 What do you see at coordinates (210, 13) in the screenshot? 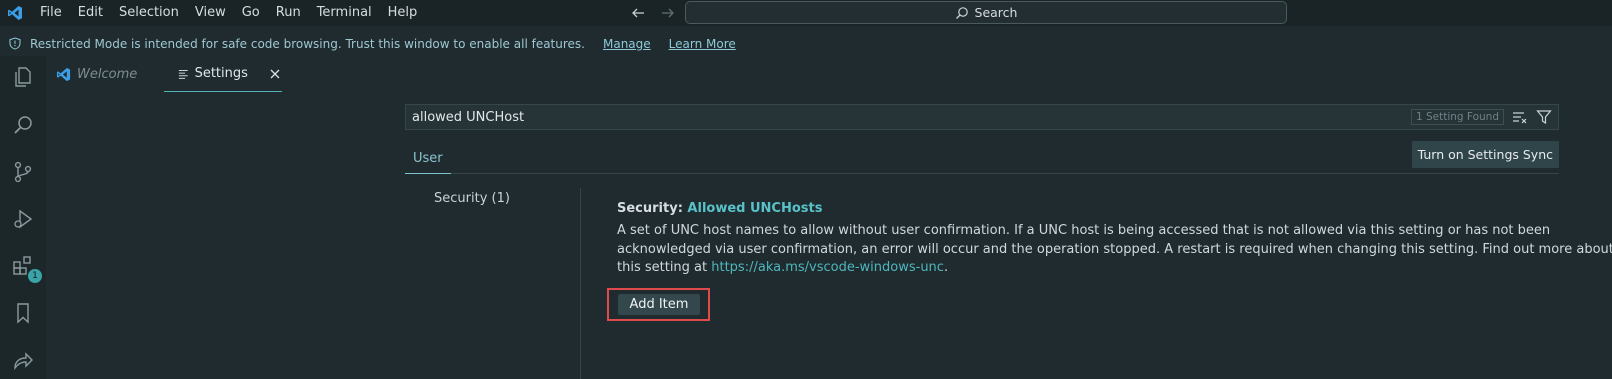
I see `menu-view: View` at bounding box center [210, 13].